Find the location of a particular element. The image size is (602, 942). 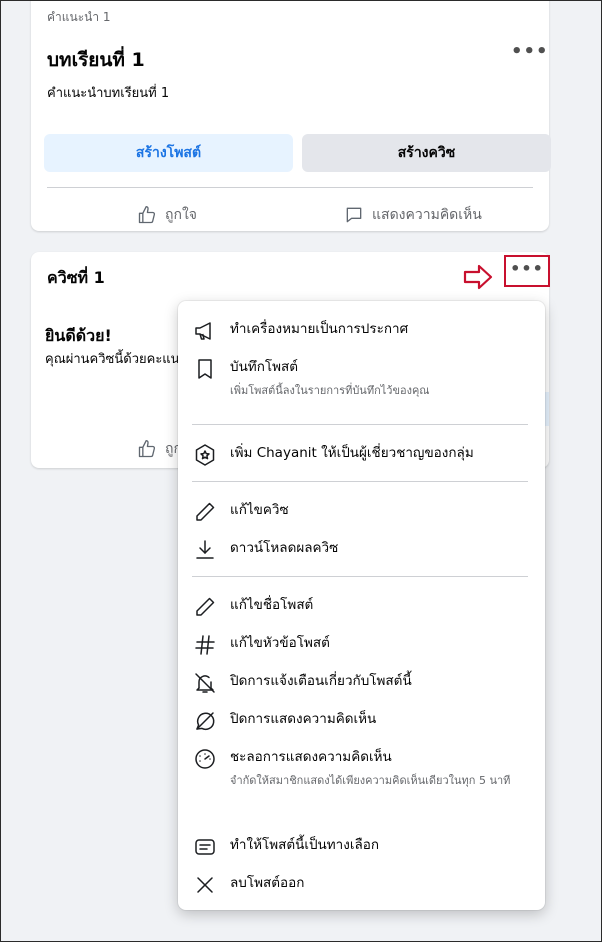

hashtag-icon is located at coordinates (205, 645).